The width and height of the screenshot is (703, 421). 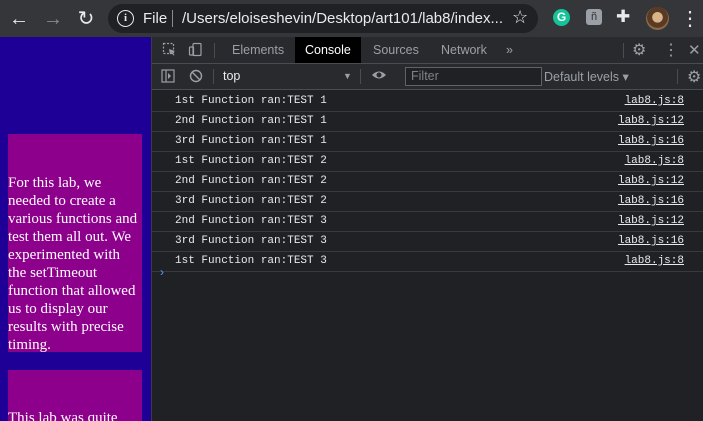 I want to click on log-message: 1st Function ran:TEST 2, so click(x=251, y=161).